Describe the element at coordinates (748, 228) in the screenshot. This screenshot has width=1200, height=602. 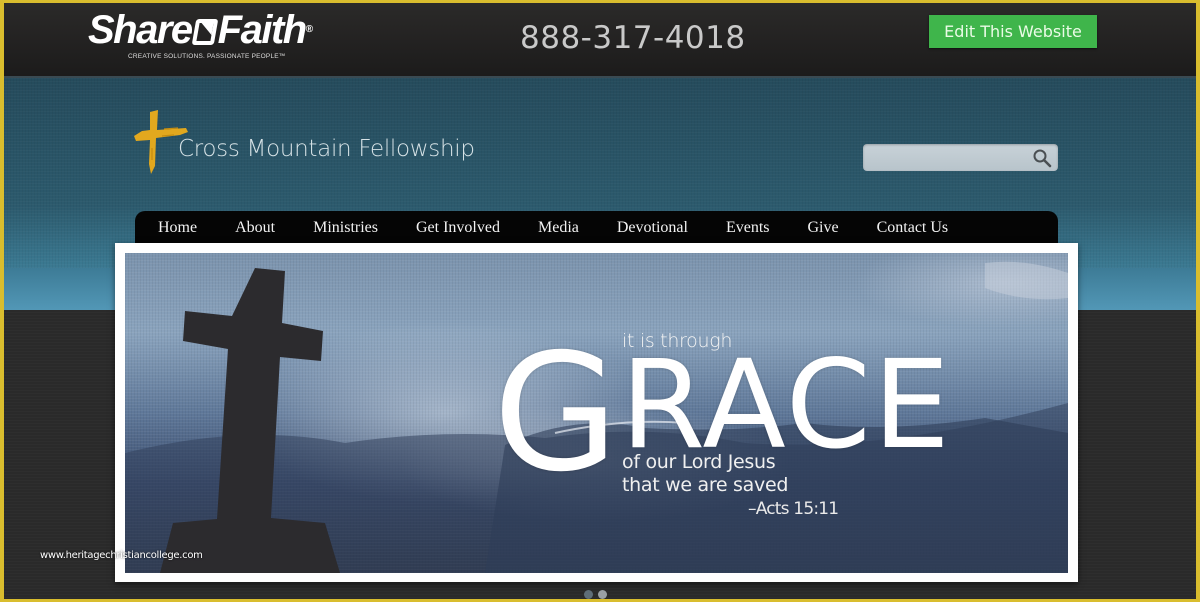
I see `nav-item-events: Events` at that location.